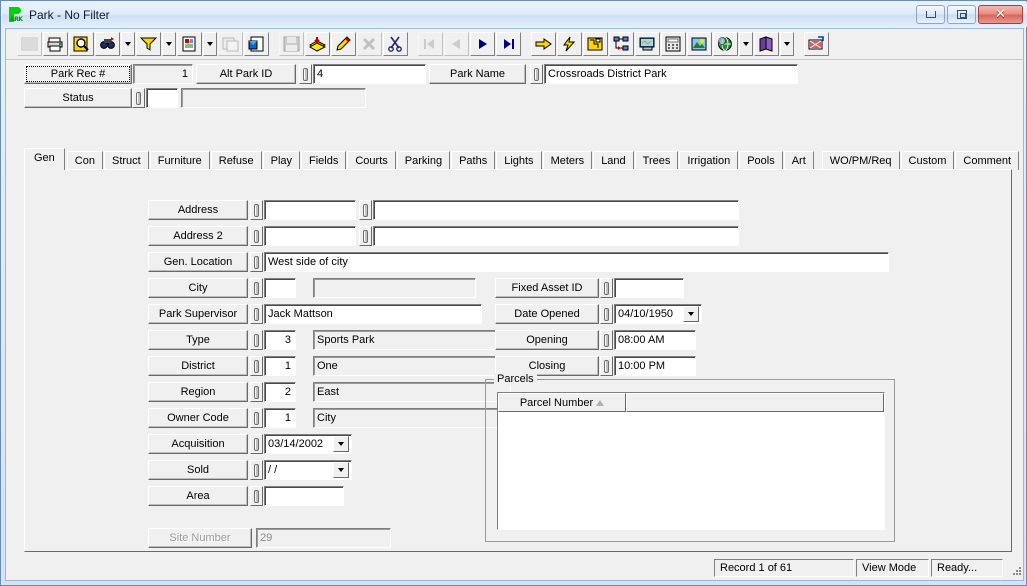 Image resolution: width=1027 pixels, height=586 pixels. I want to click on opening-input: 08:00 AM, so click(655, 340).